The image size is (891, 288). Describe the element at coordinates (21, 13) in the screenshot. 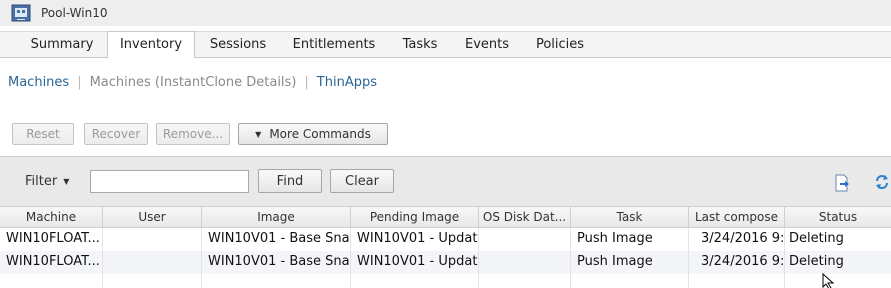

I see `desktop-pool-icon` at that location.